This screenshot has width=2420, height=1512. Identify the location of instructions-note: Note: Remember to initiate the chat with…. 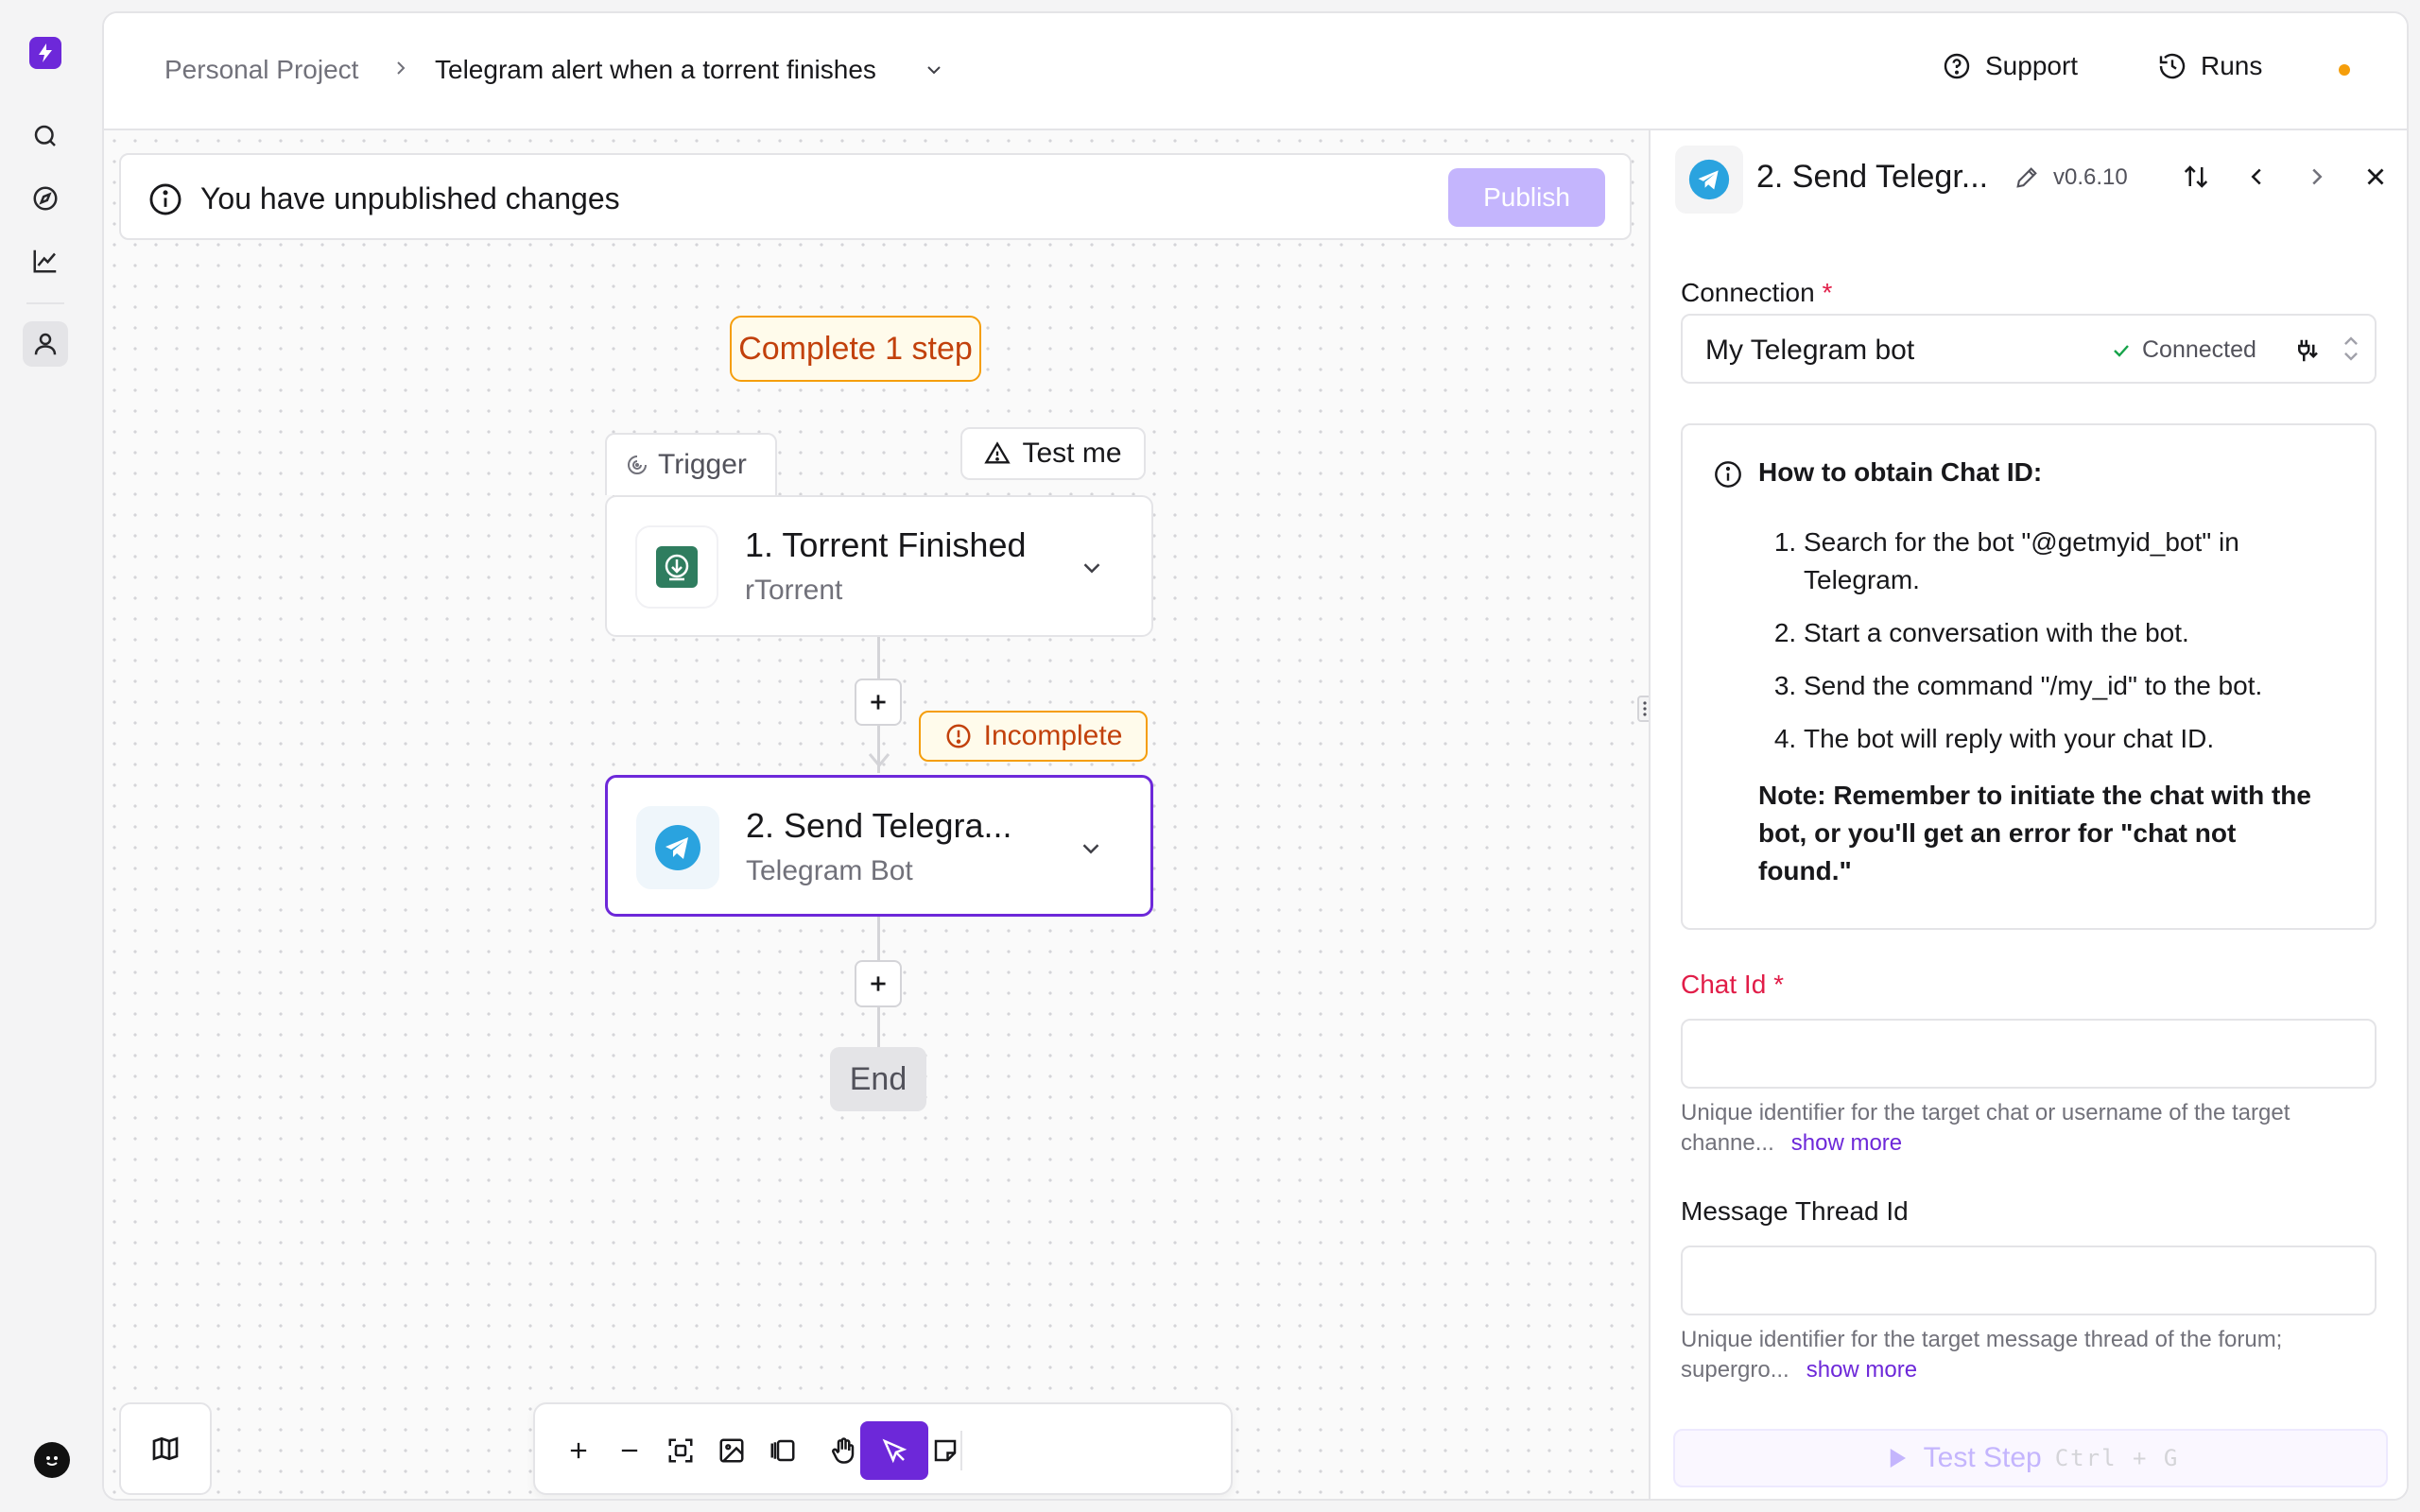
(2035, 833).